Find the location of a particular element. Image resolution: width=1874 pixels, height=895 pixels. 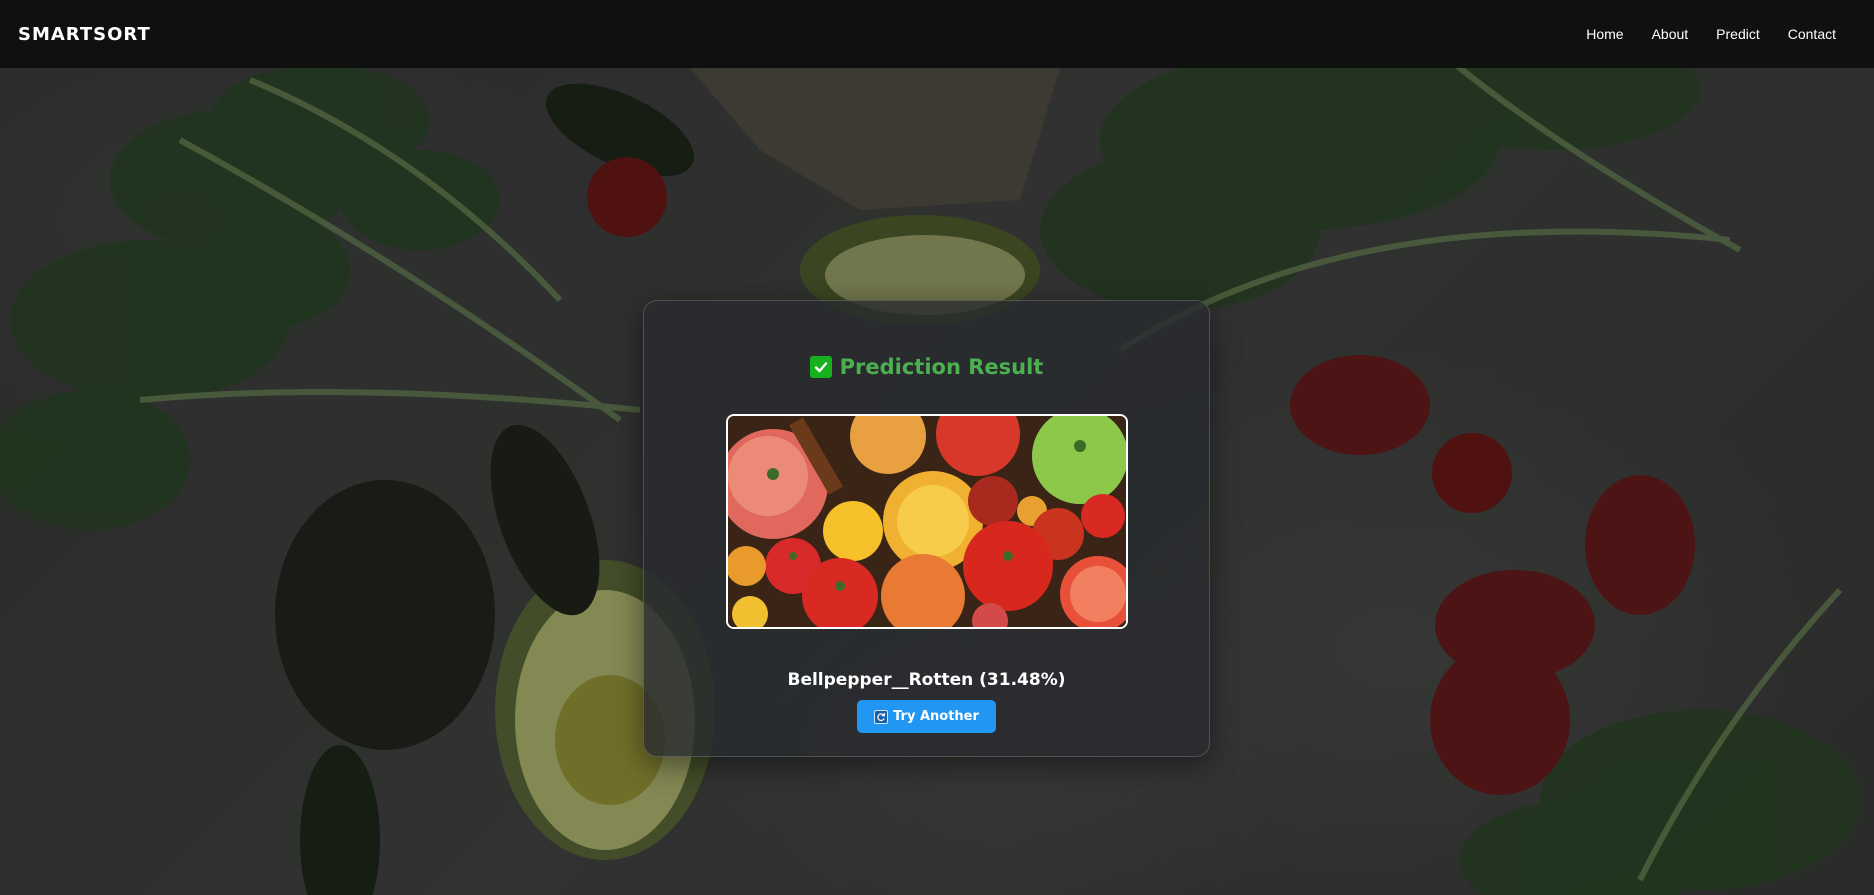

nav-links: Home About Predict Contact is located at coordinates (1711, 34).